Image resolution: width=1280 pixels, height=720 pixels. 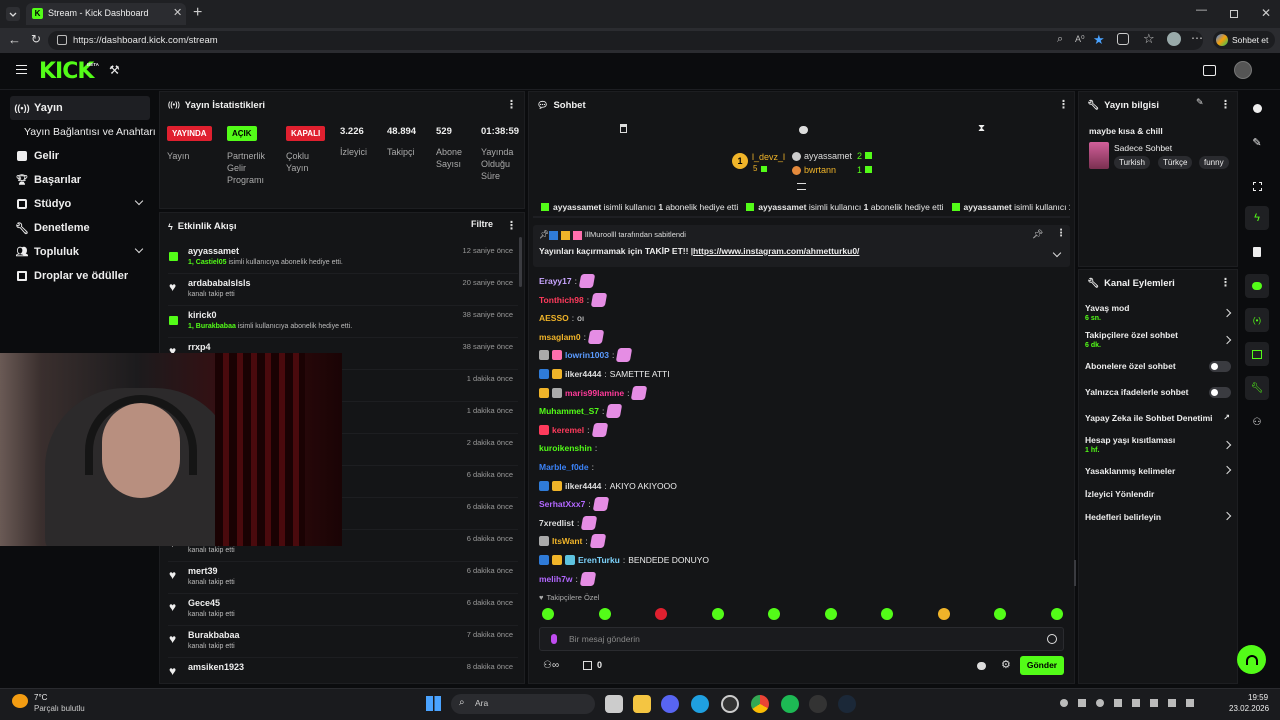 What do you see at coordinates (1257, 422) in the screenshot?
I see `community-icon: ⚇` at bounding box center [1257, 422].